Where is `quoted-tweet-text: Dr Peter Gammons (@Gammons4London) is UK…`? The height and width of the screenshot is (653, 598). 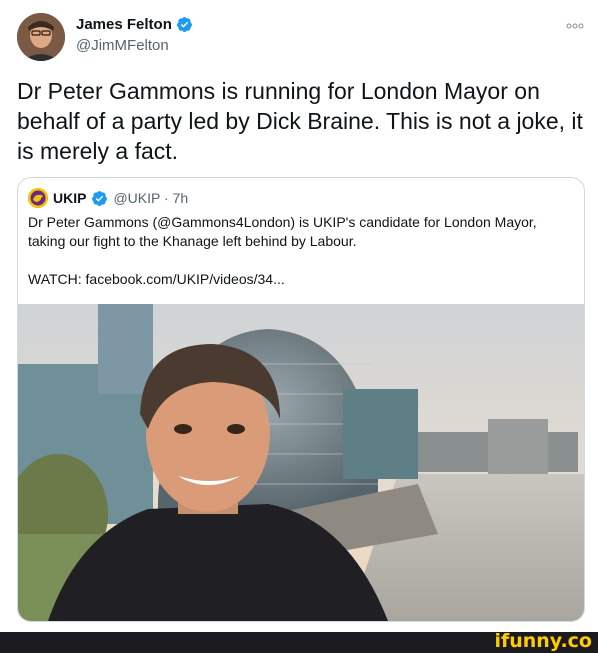 quoted-tweet-text: Dr Peter Gammons (@Gammons4London) is UK… is located at coordinates (300, 251).